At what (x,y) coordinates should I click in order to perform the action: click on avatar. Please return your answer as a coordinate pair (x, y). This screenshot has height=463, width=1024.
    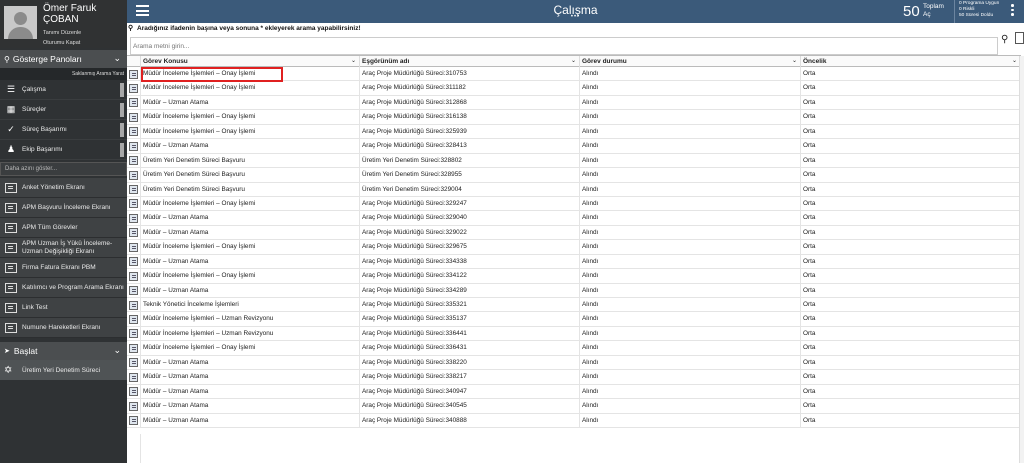
    Looking at the image, I should click on (20, 22).